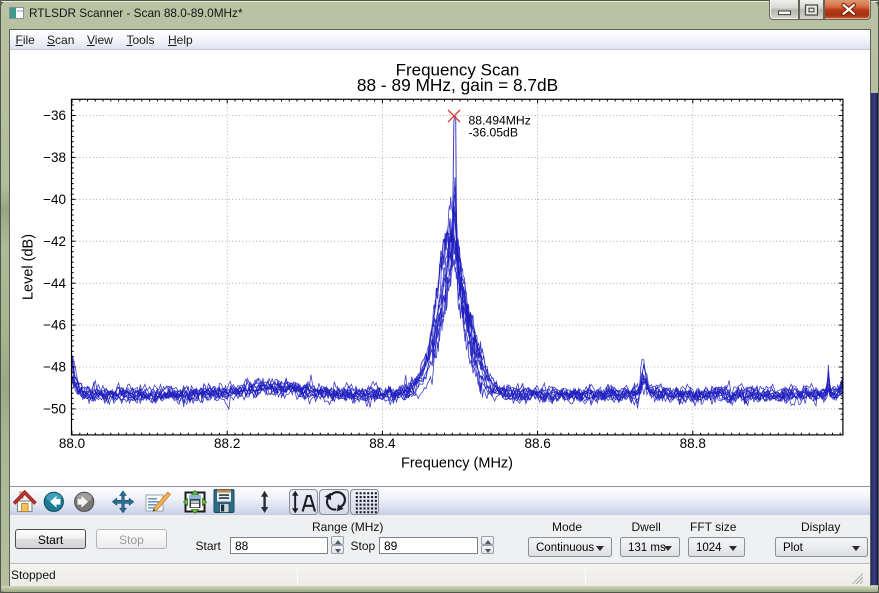 This screenshot has height=593, width=879. I want to click on svg-text: 88.2, so click(227, 443).